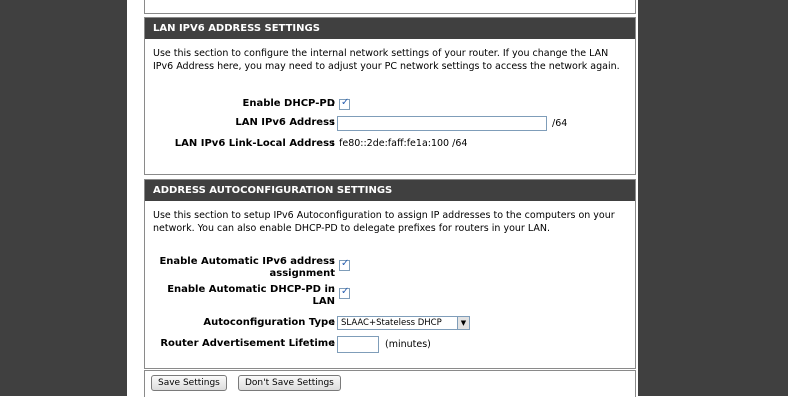 The image size is (788, 404). I want to click on dont-save-settings-button: Don't Save Settings, so click(289, 383).